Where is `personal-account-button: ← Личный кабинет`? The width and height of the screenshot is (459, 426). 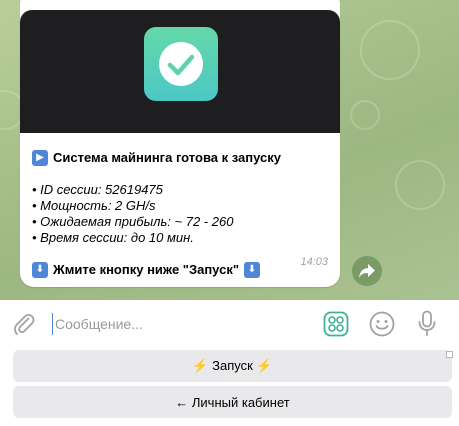
personal-account-button: ← Личный кабинет is located at coordinates (232, 402).